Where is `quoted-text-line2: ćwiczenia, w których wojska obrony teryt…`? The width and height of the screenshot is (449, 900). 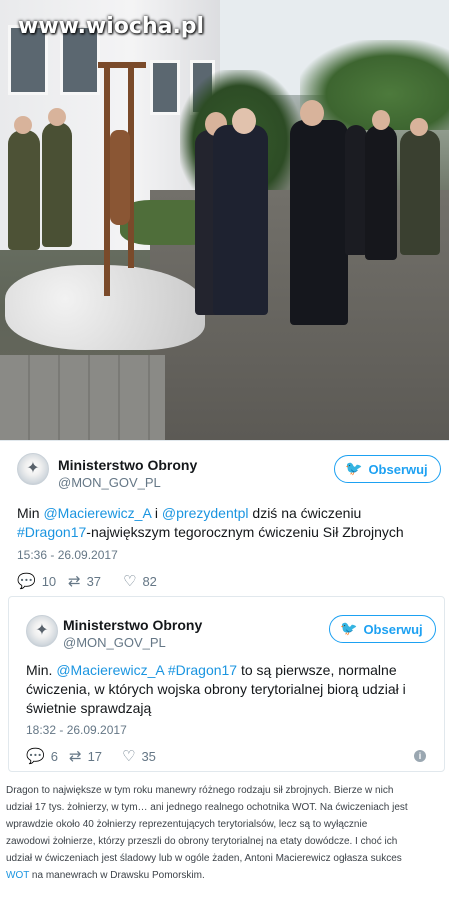
quoted-text-line2: ćwiczenia, w których wojska obrony teryt… is located at coordinates (216, 689).